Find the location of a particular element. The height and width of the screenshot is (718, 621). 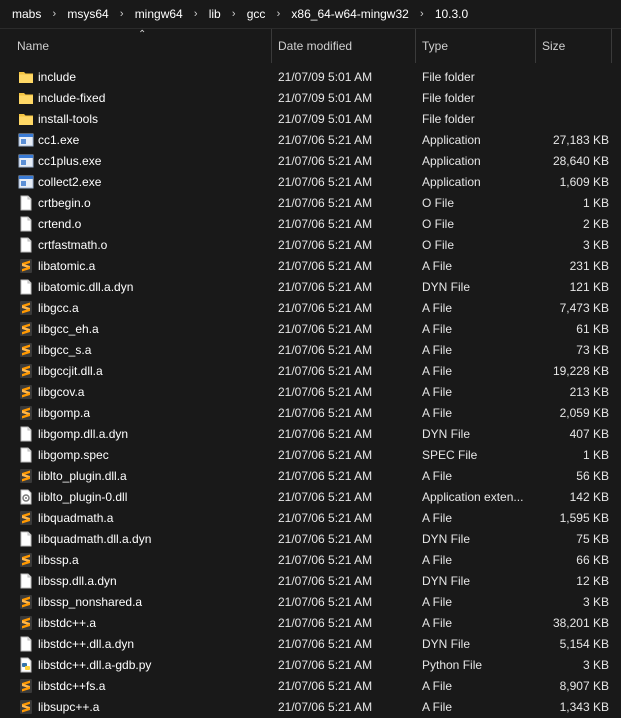

file-name-cell: libgomp.spec is located at coordinates (136, 455).